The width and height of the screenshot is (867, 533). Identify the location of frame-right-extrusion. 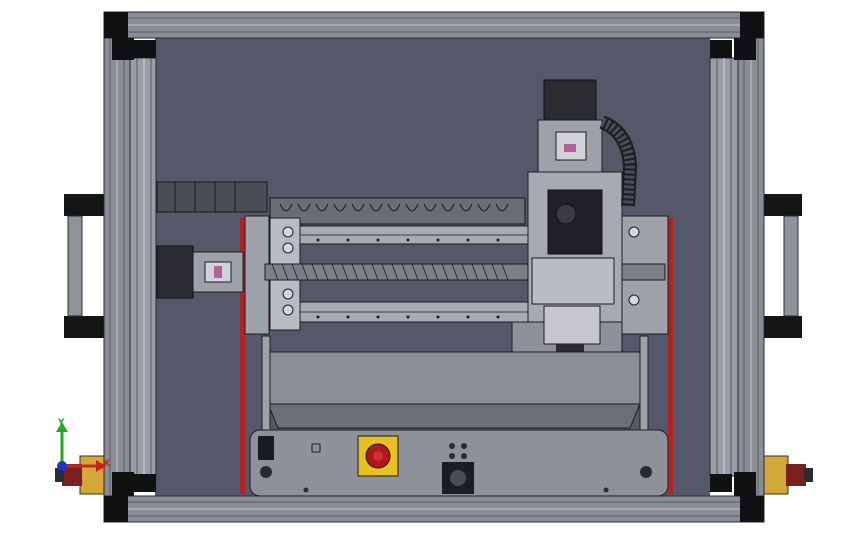
(737, 267).